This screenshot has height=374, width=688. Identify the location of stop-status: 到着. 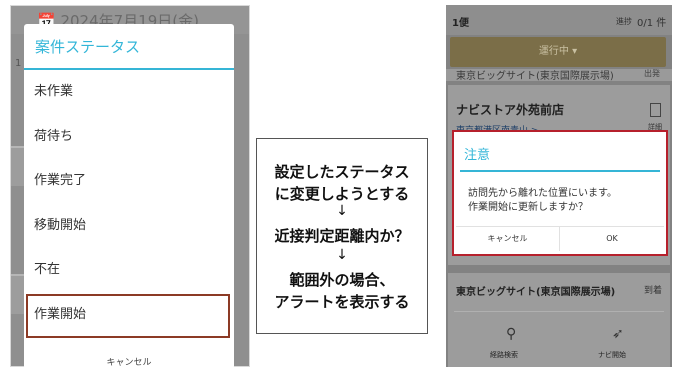
(653, 291).